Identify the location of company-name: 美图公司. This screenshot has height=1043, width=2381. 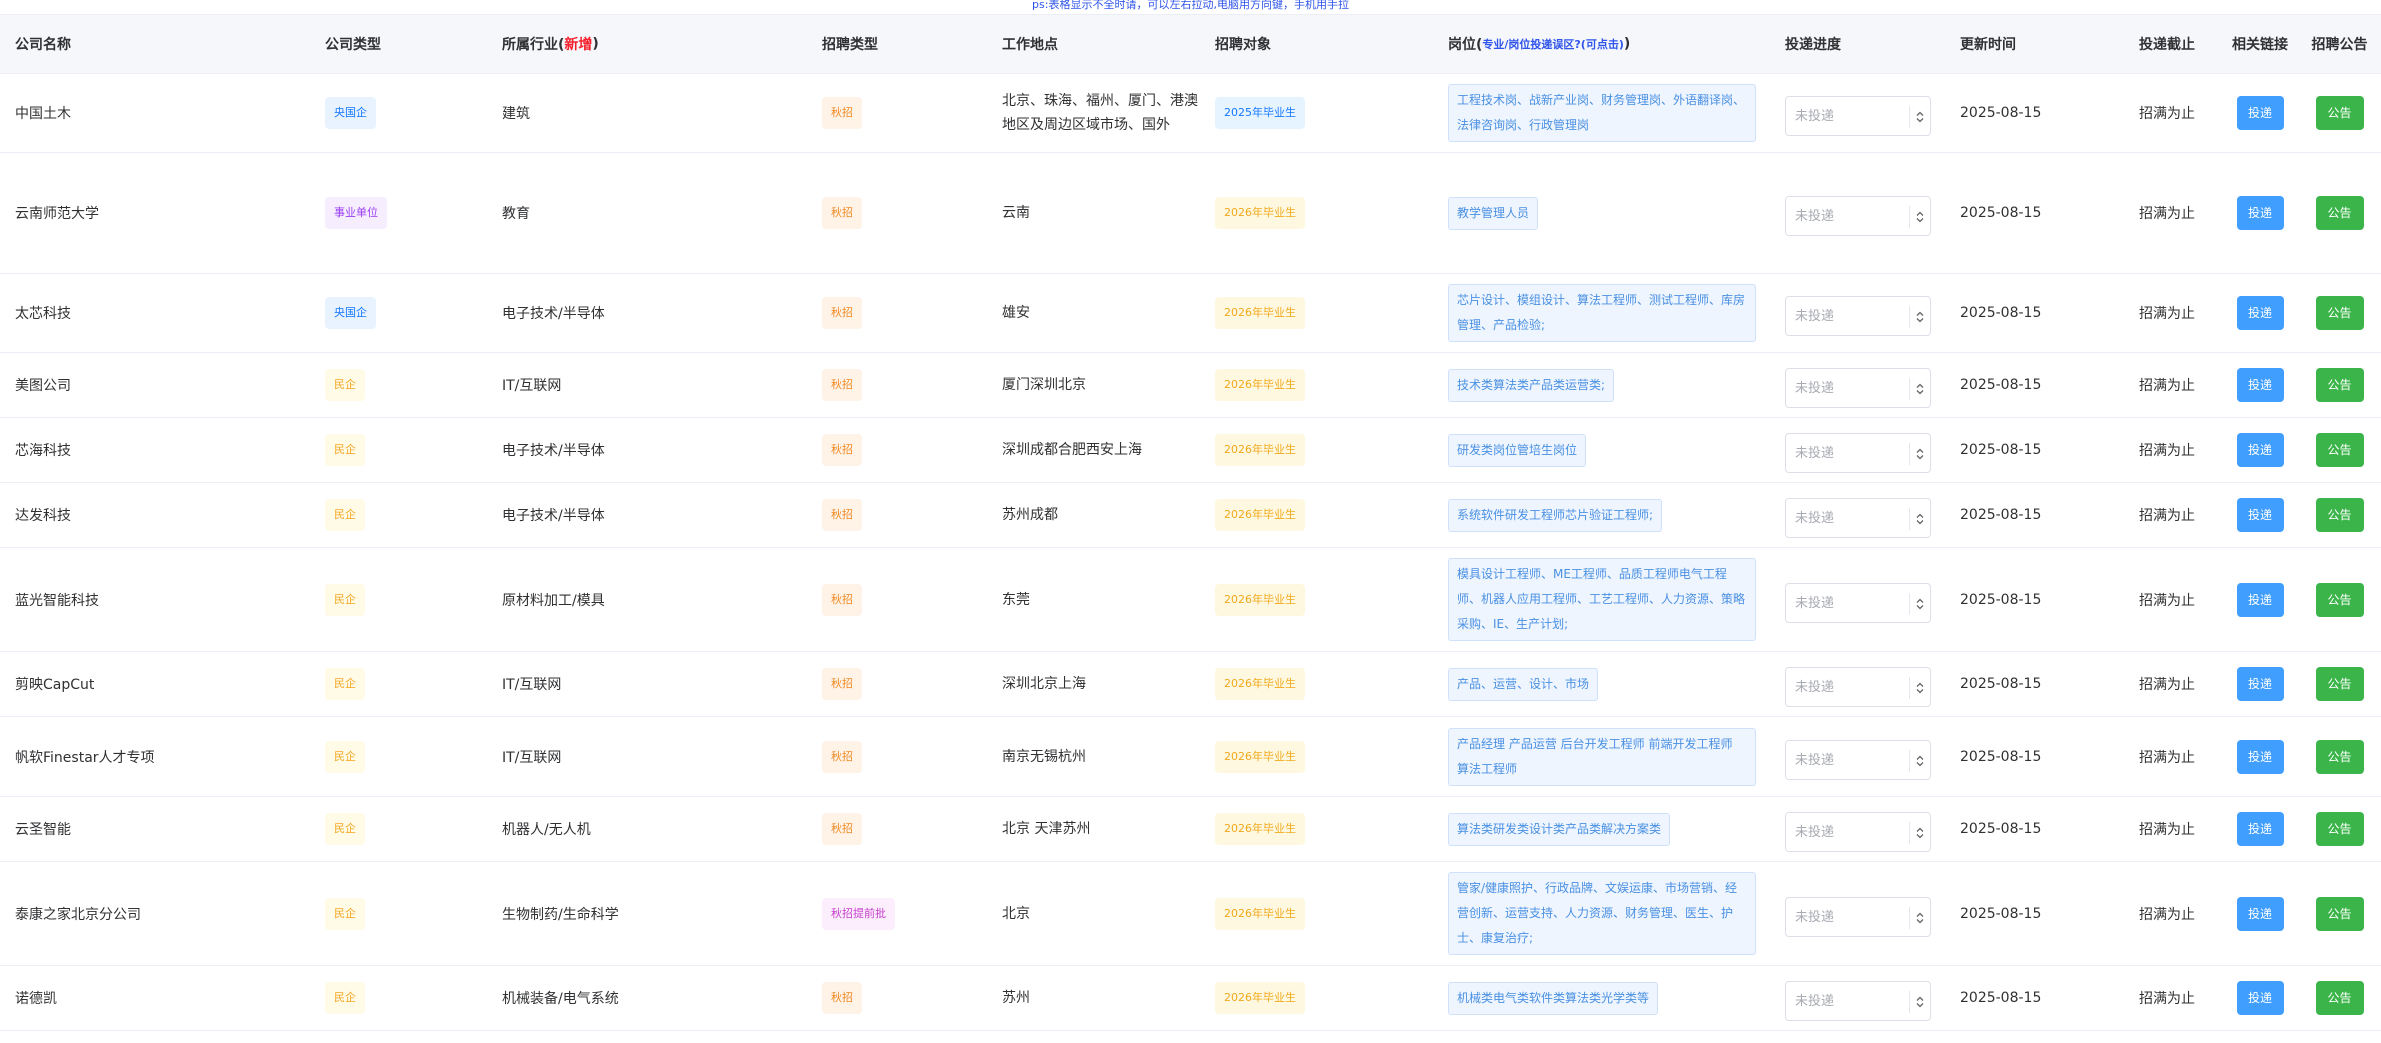
(155, 385).